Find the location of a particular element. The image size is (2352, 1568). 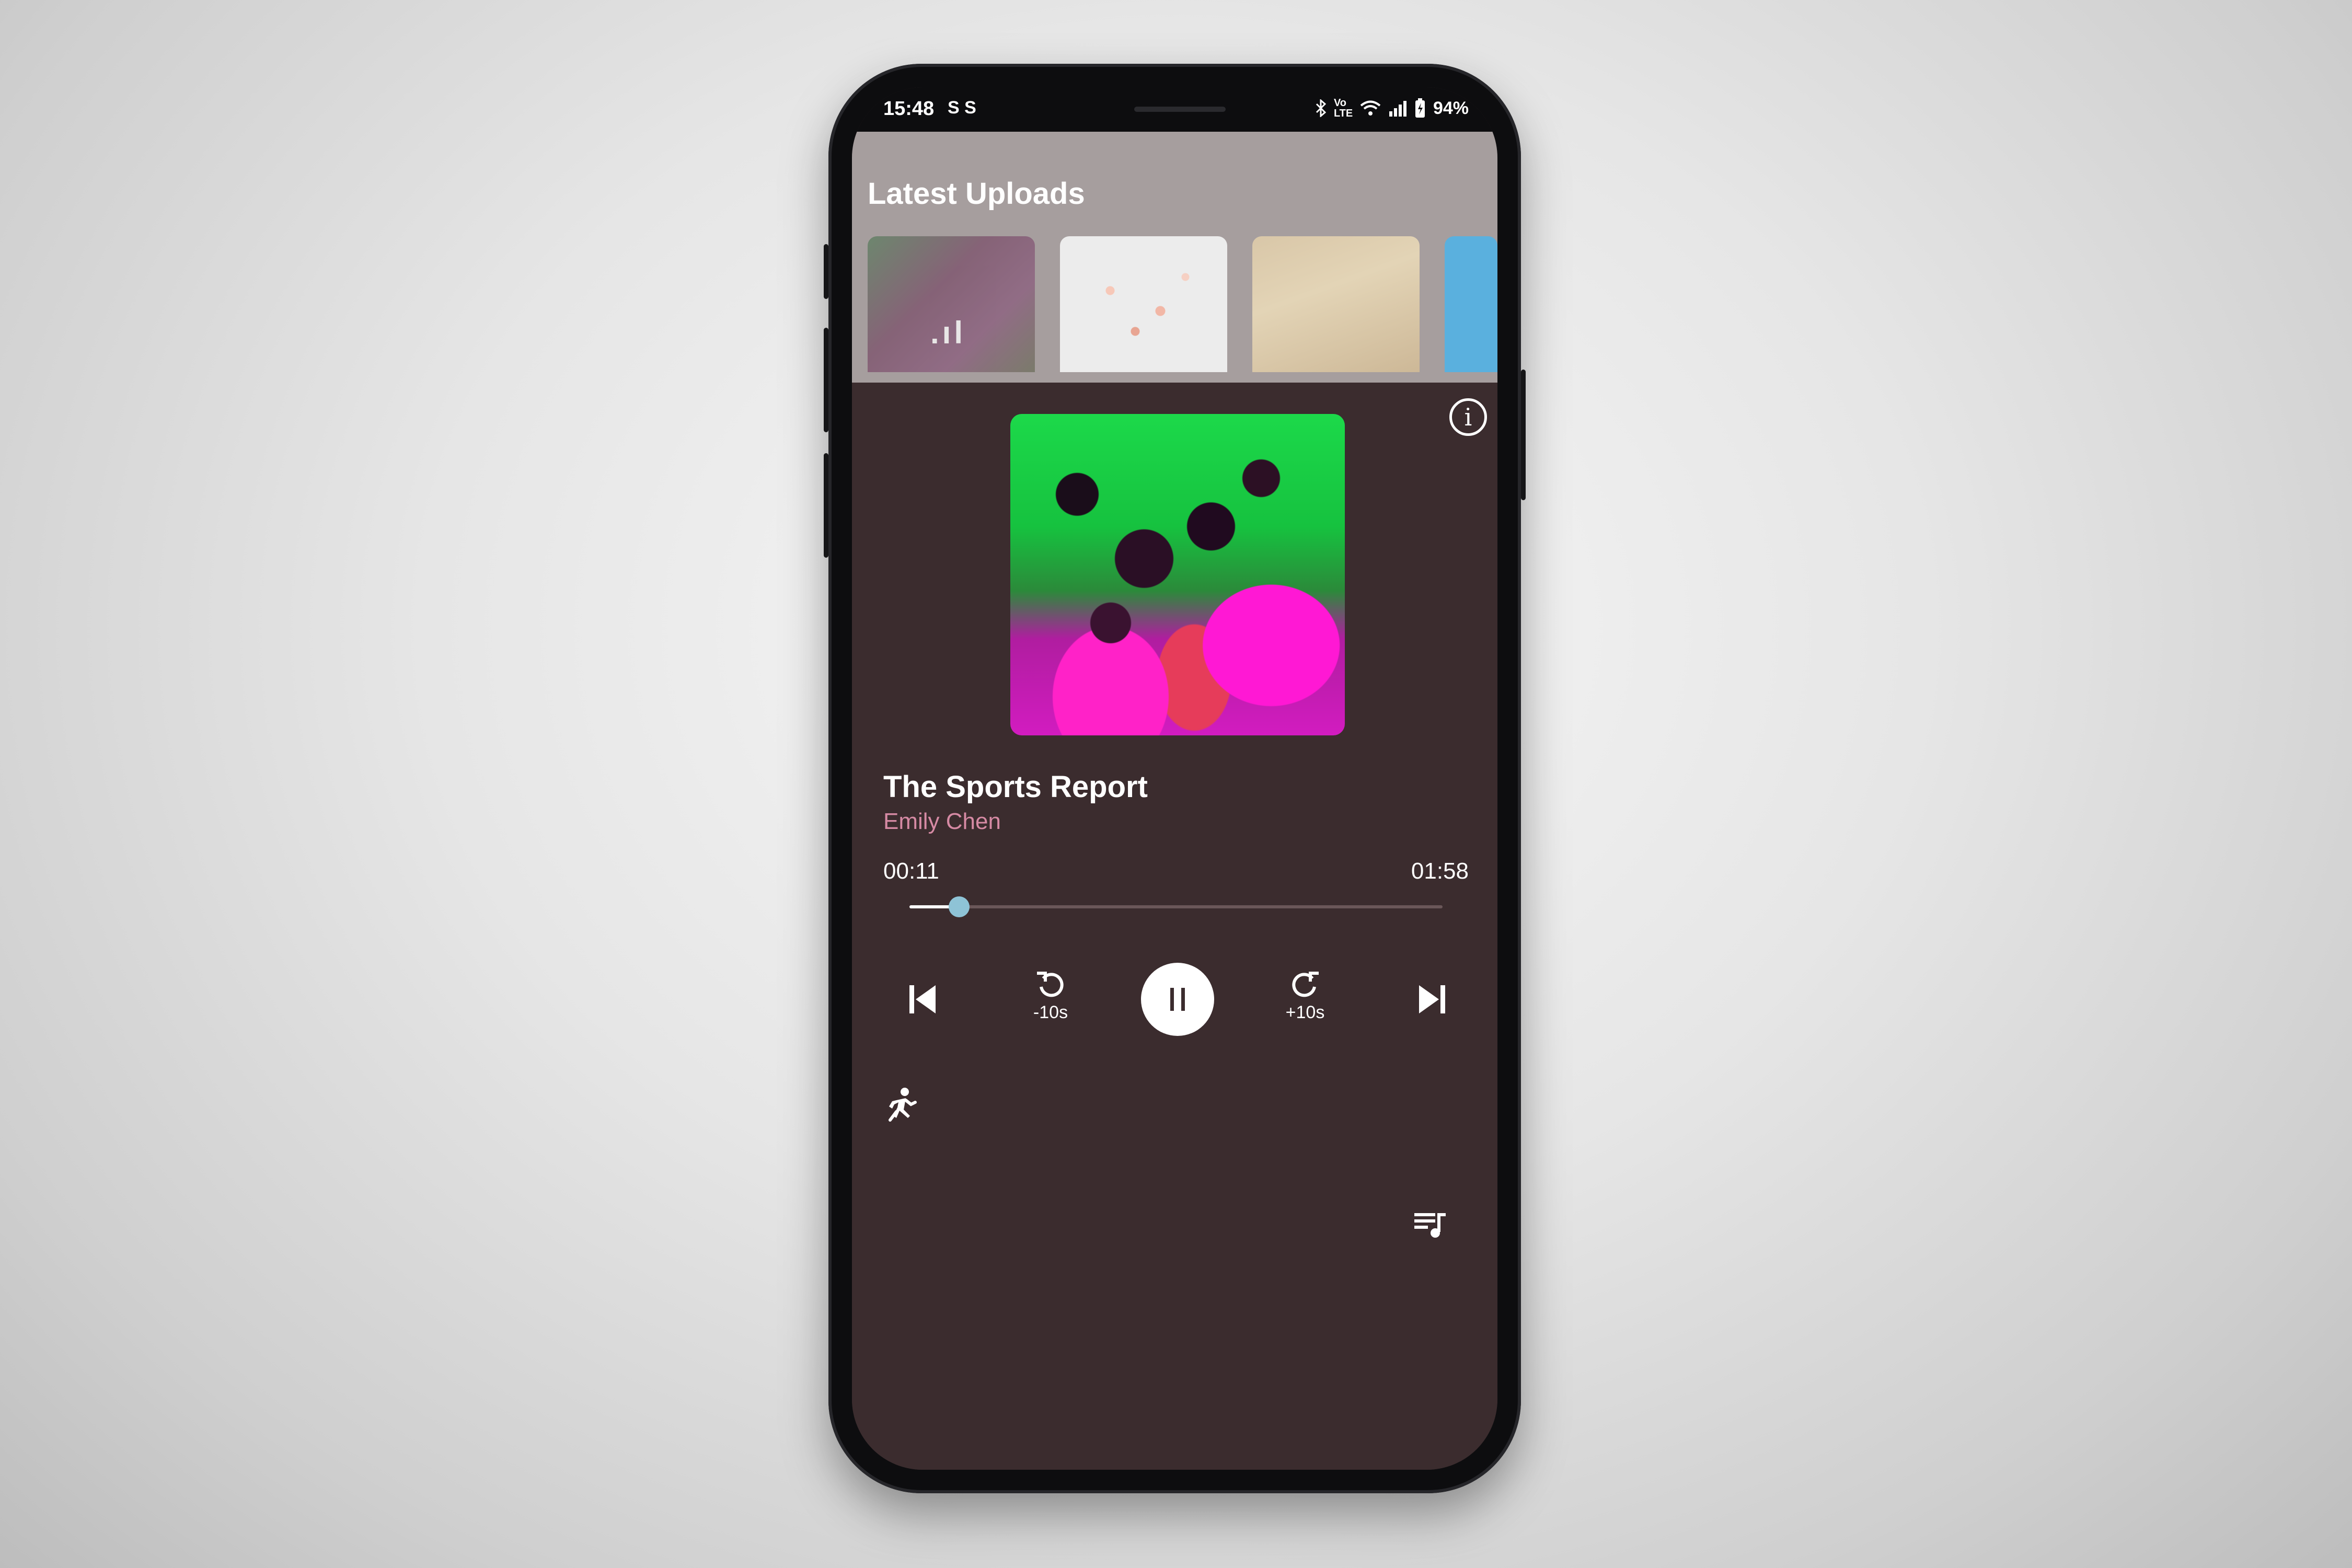

next-button is located at coordinates (1432, 999).